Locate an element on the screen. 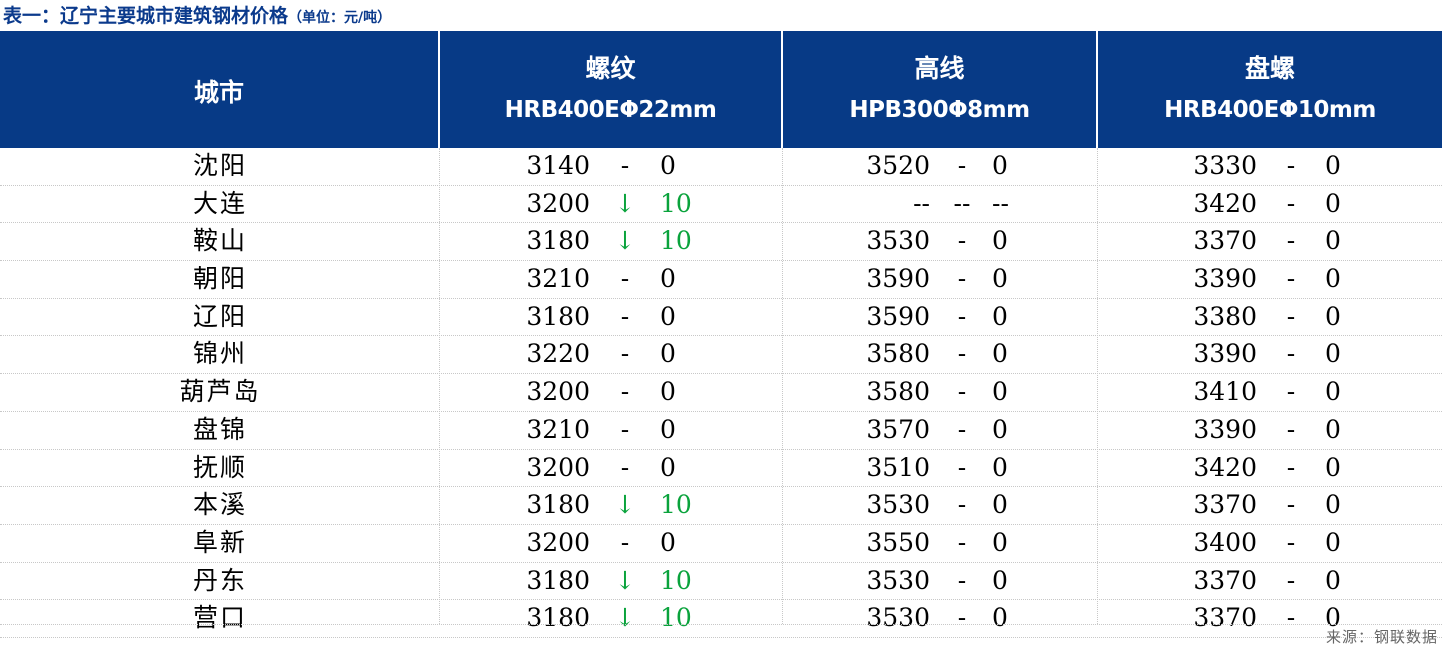 The width and height of the screenshot is (1442, 647). wire-rod-price: 3550 is located at coordinates (898, 542).